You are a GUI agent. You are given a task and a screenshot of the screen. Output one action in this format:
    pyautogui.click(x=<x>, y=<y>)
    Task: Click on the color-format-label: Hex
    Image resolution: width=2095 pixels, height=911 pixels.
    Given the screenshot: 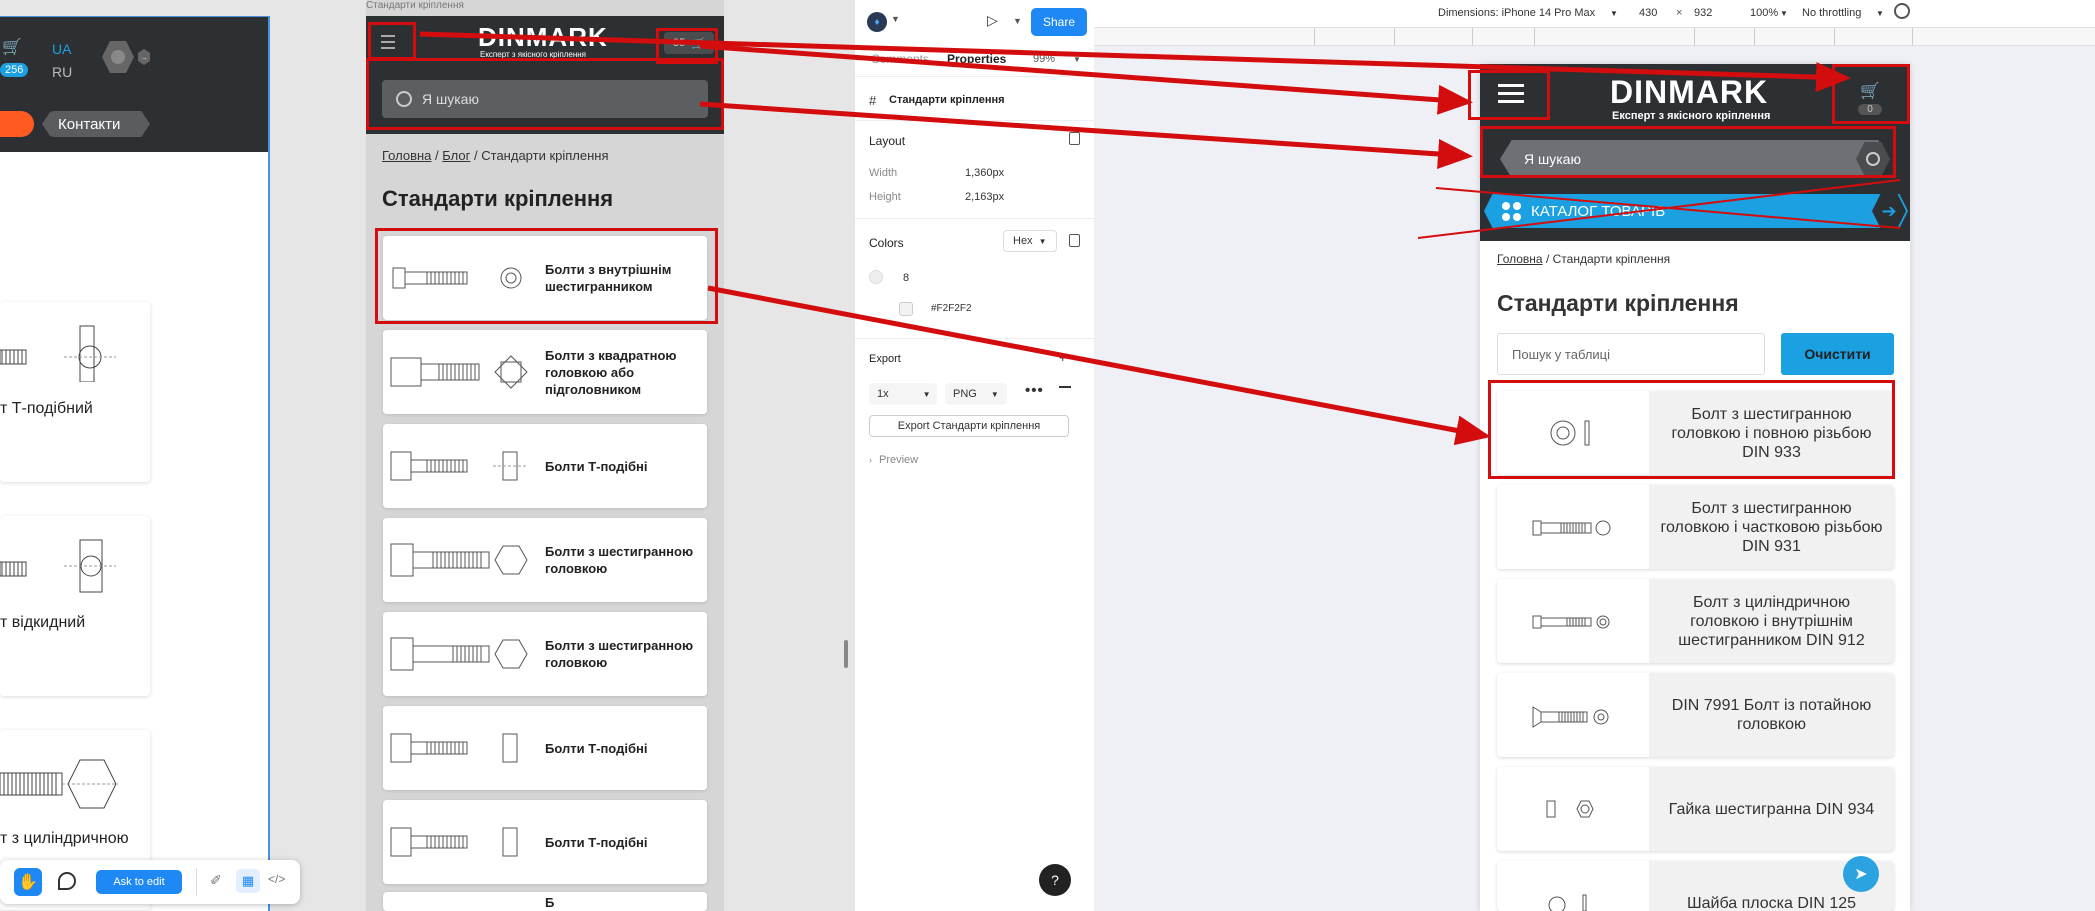 What is the action you would take?
    pyautogui.click(x=1023, y=241)
    